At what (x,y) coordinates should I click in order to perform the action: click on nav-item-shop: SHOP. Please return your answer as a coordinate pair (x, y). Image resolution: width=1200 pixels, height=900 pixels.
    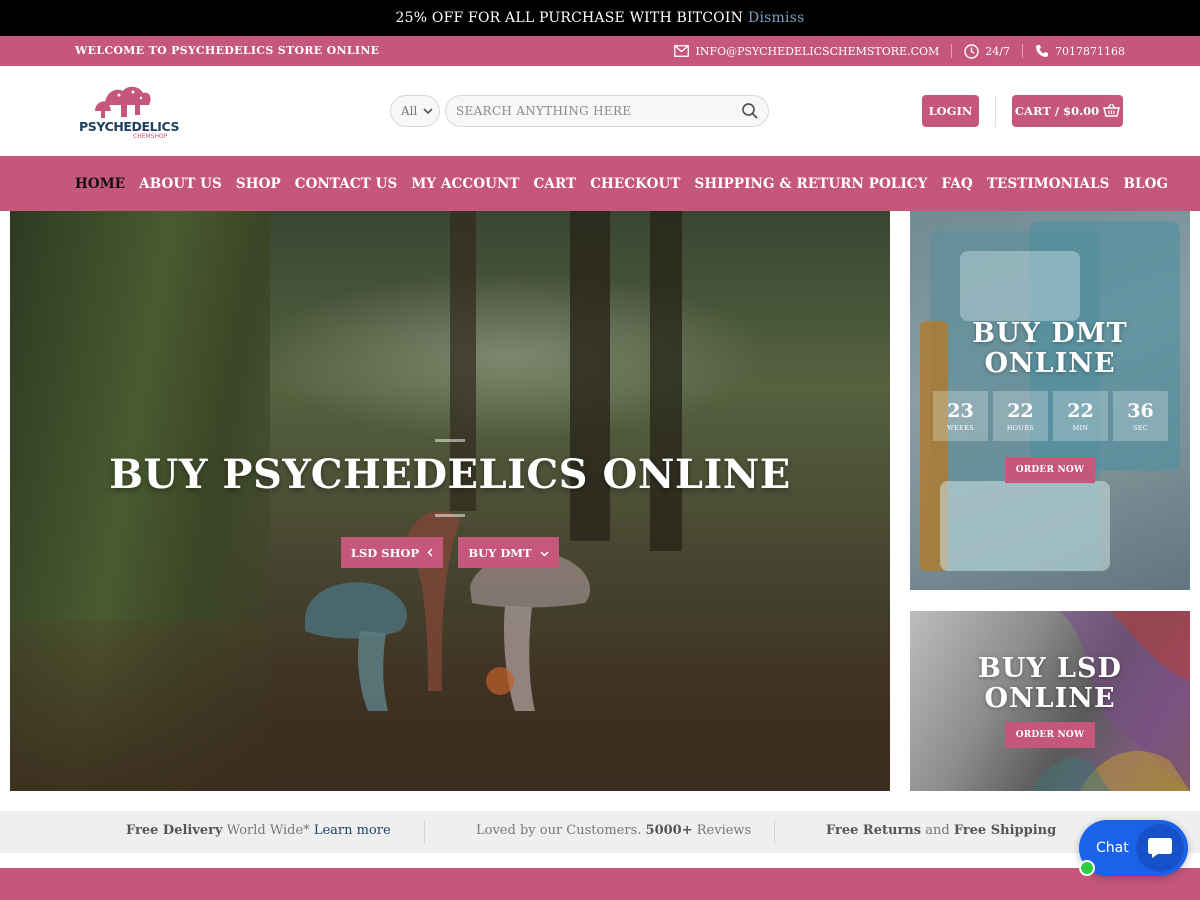
    Looking at the image, I should click on (258, 184).